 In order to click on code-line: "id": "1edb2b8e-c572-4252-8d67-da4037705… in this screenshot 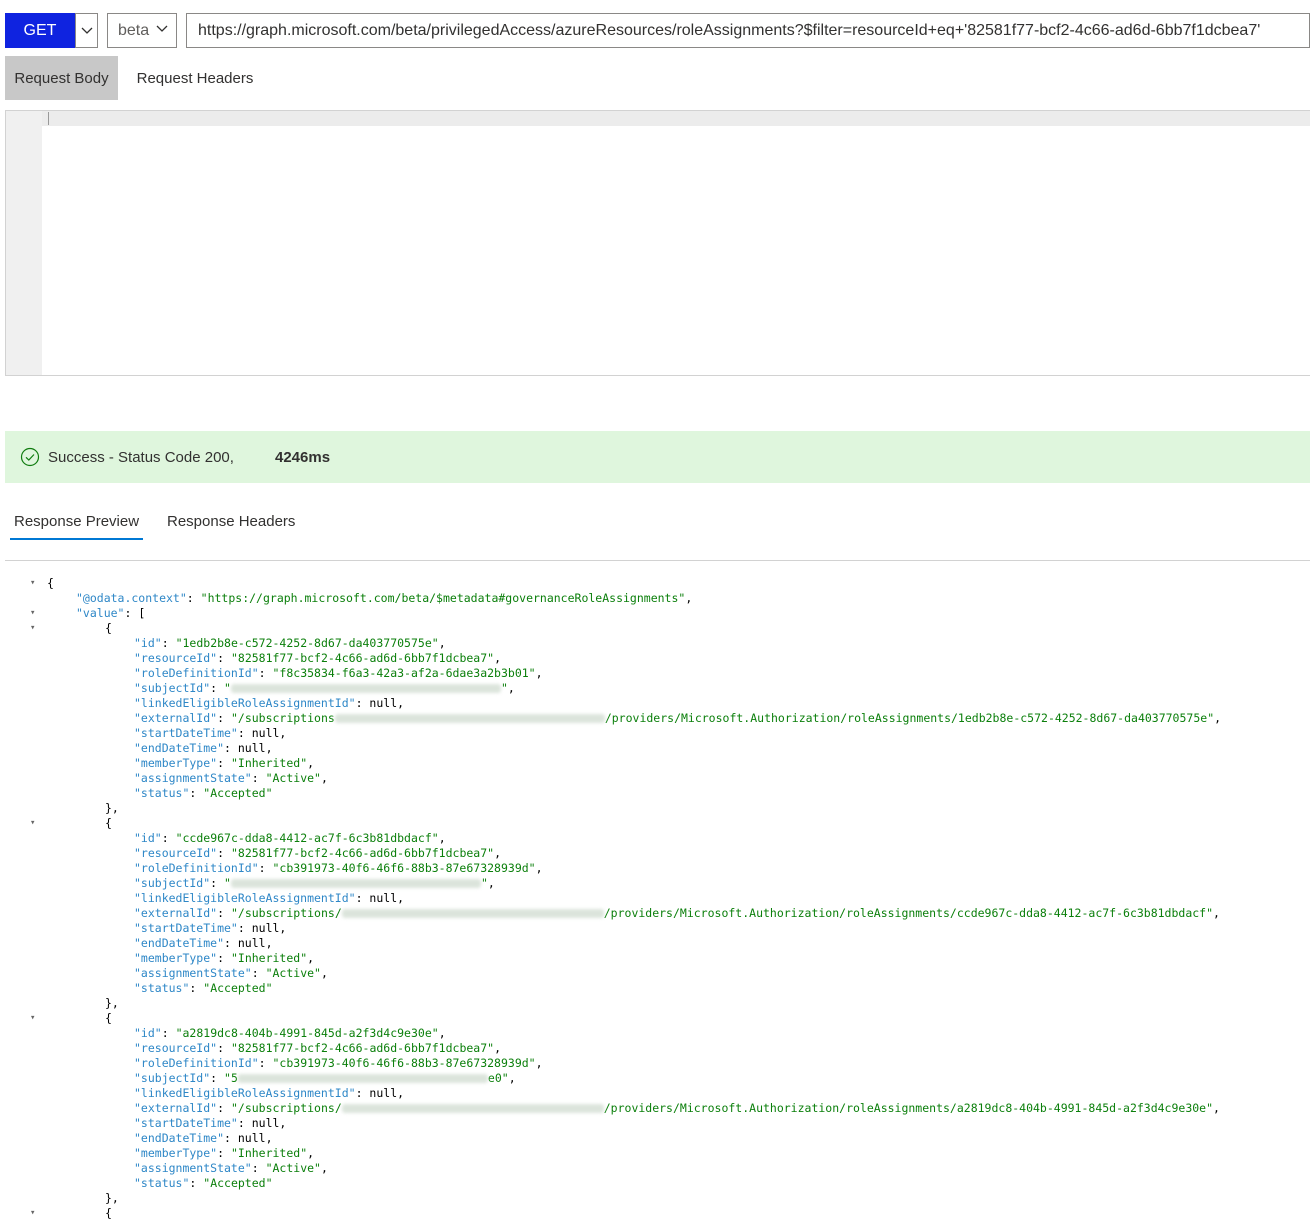, I will do `click(290, 643)`.